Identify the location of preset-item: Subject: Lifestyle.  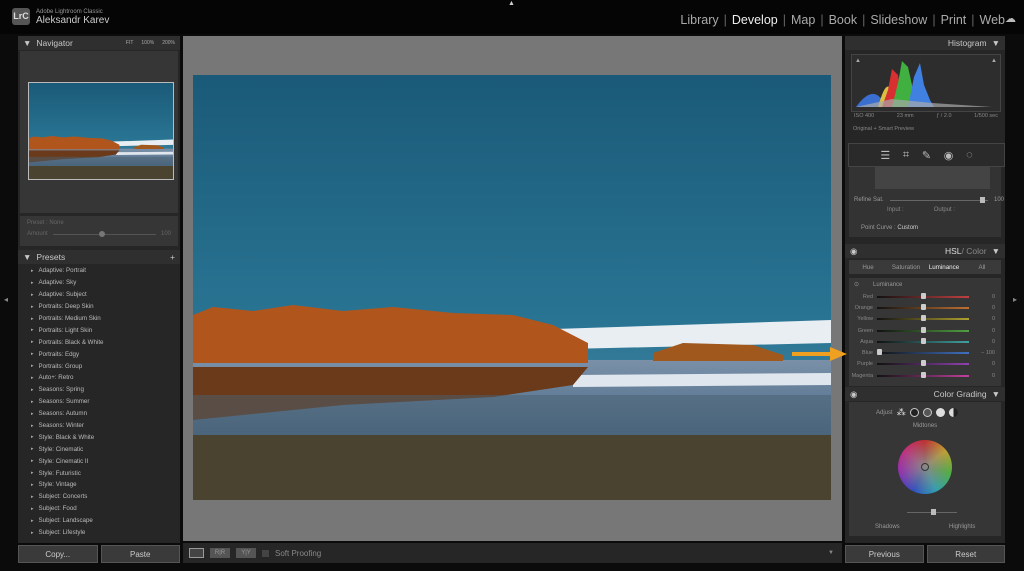
(99, 533).